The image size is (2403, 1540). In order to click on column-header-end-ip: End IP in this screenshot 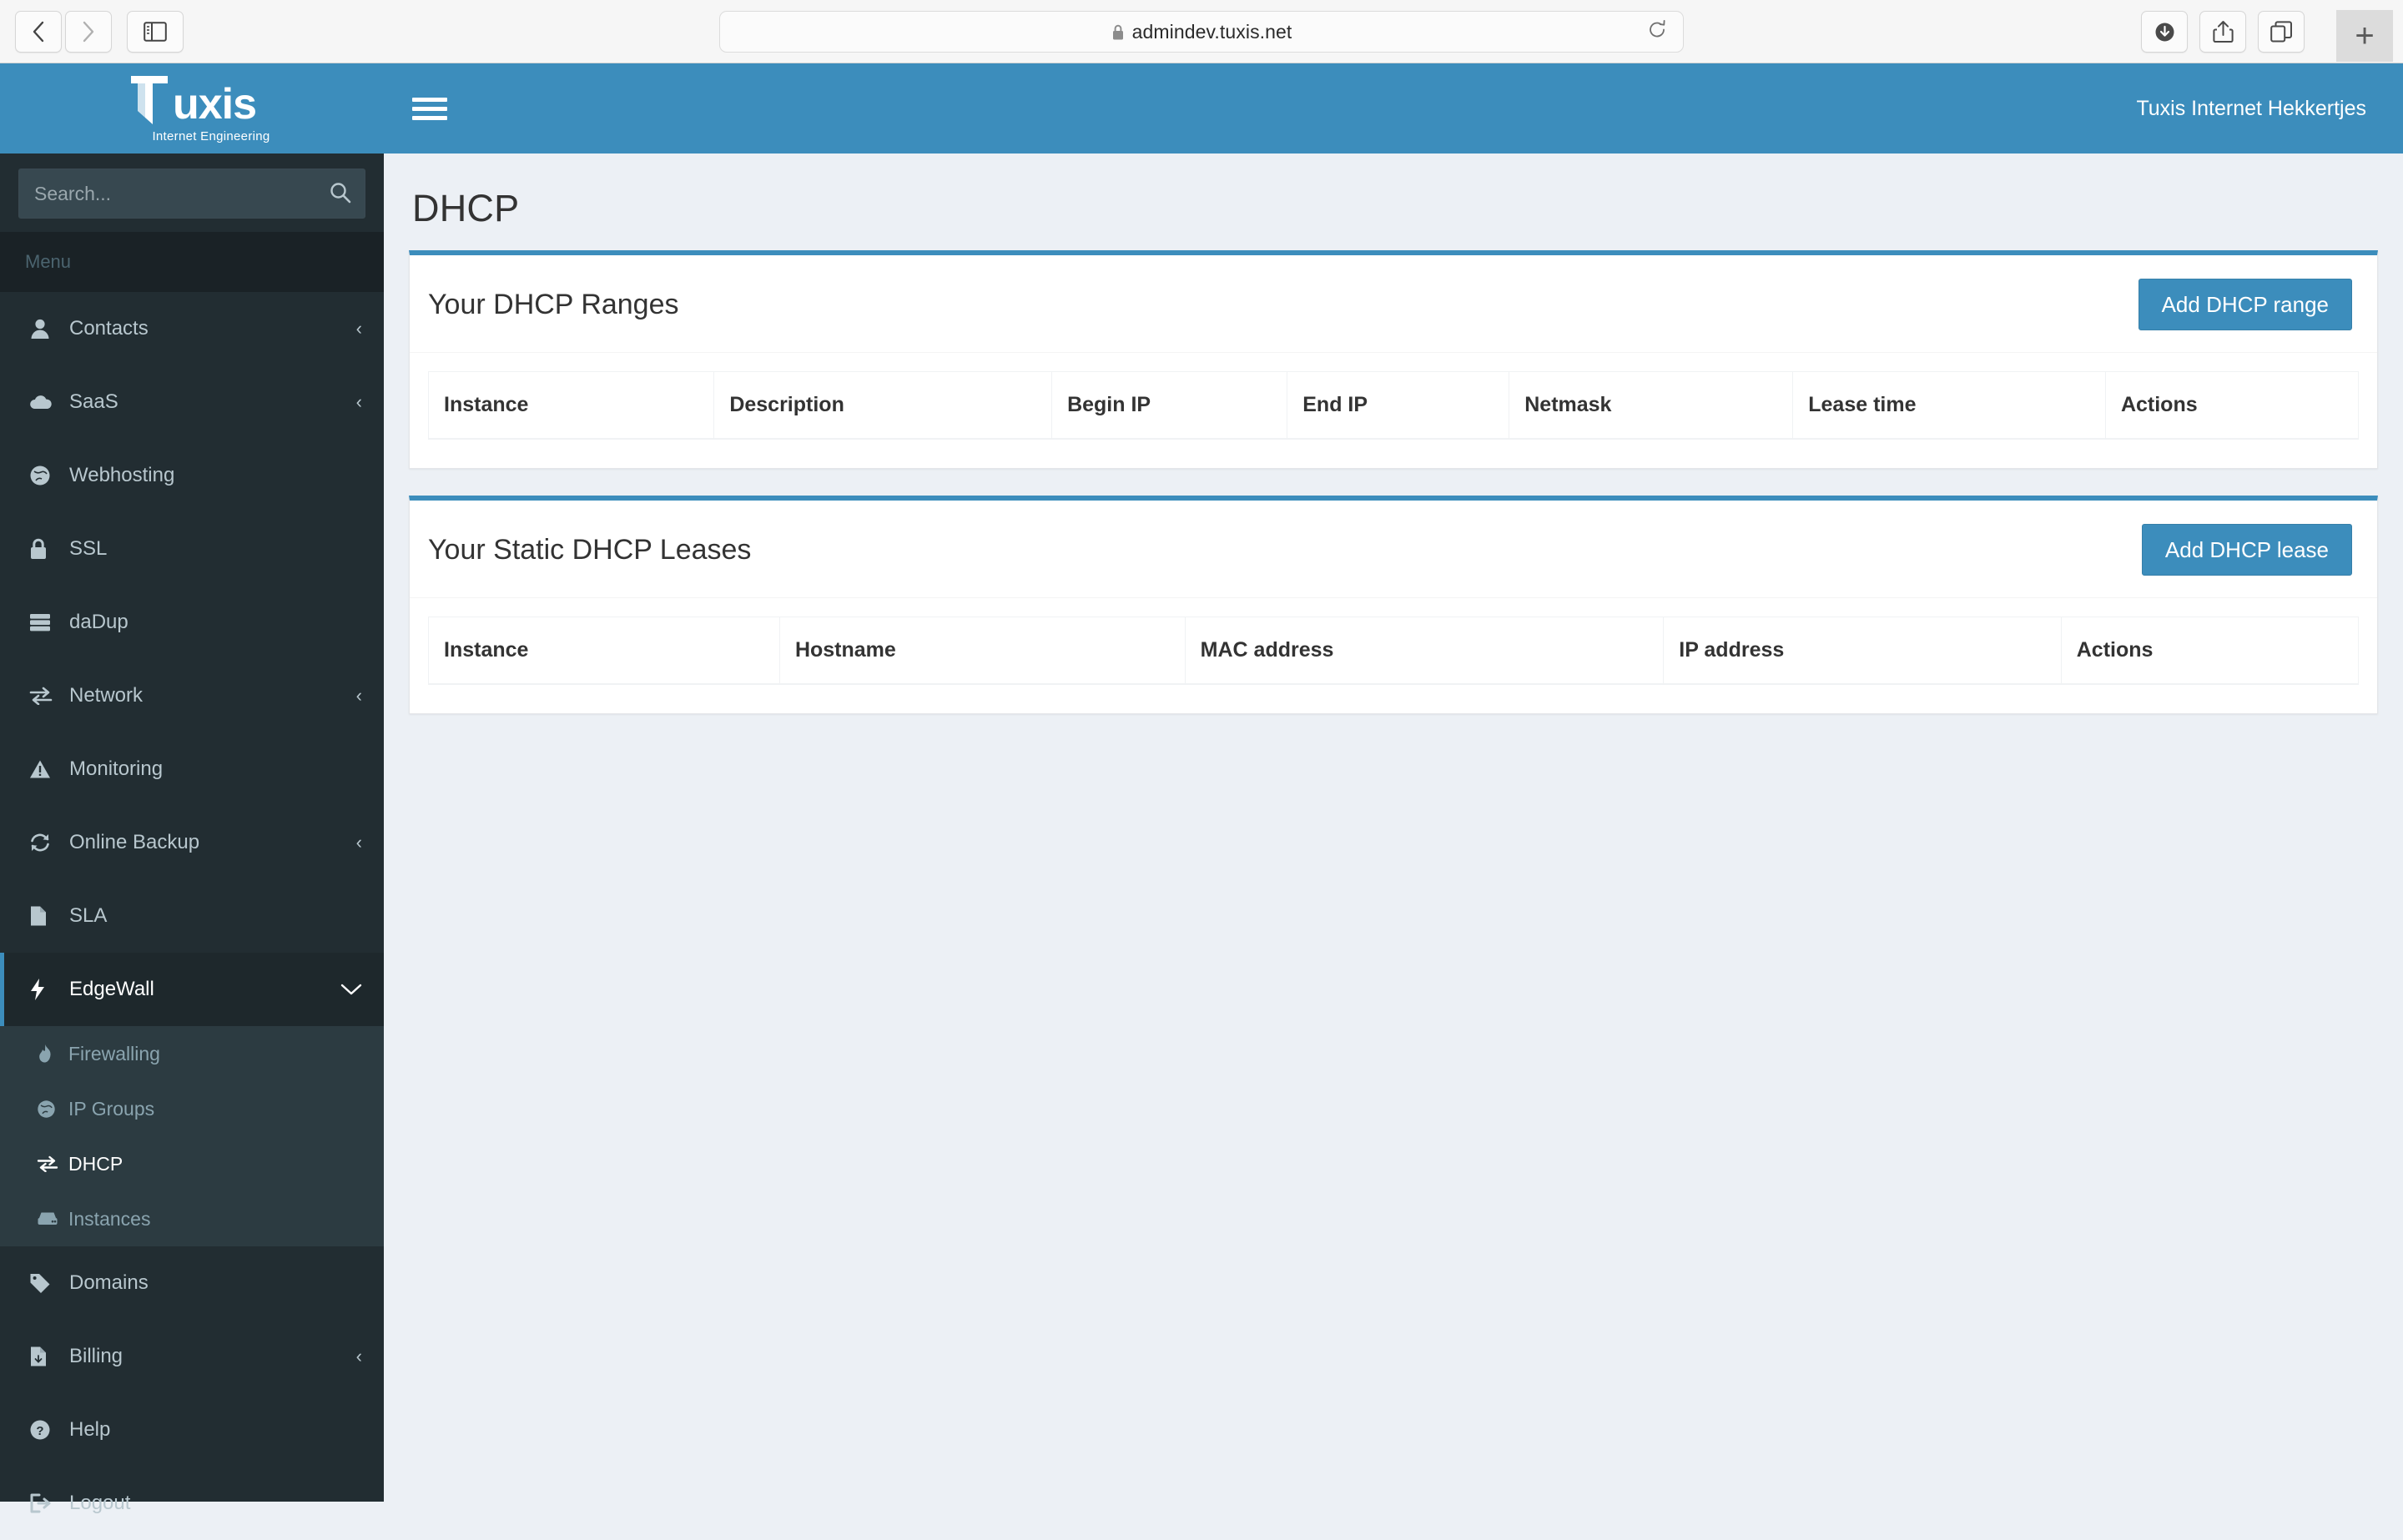, I will do `click(1398, 405)`.